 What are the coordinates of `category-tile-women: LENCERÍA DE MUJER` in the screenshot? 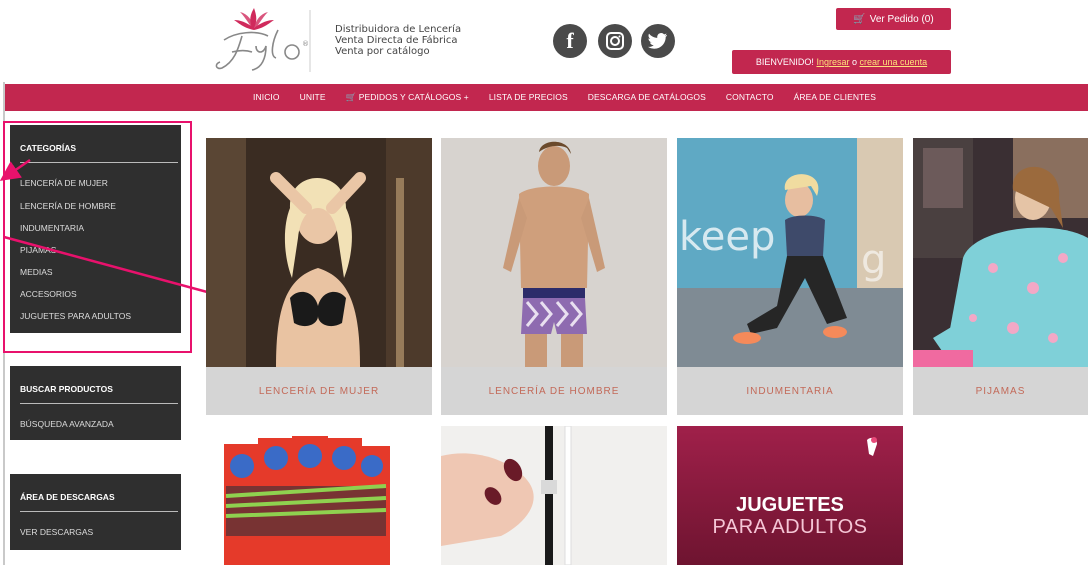 It's located at (319, 276).